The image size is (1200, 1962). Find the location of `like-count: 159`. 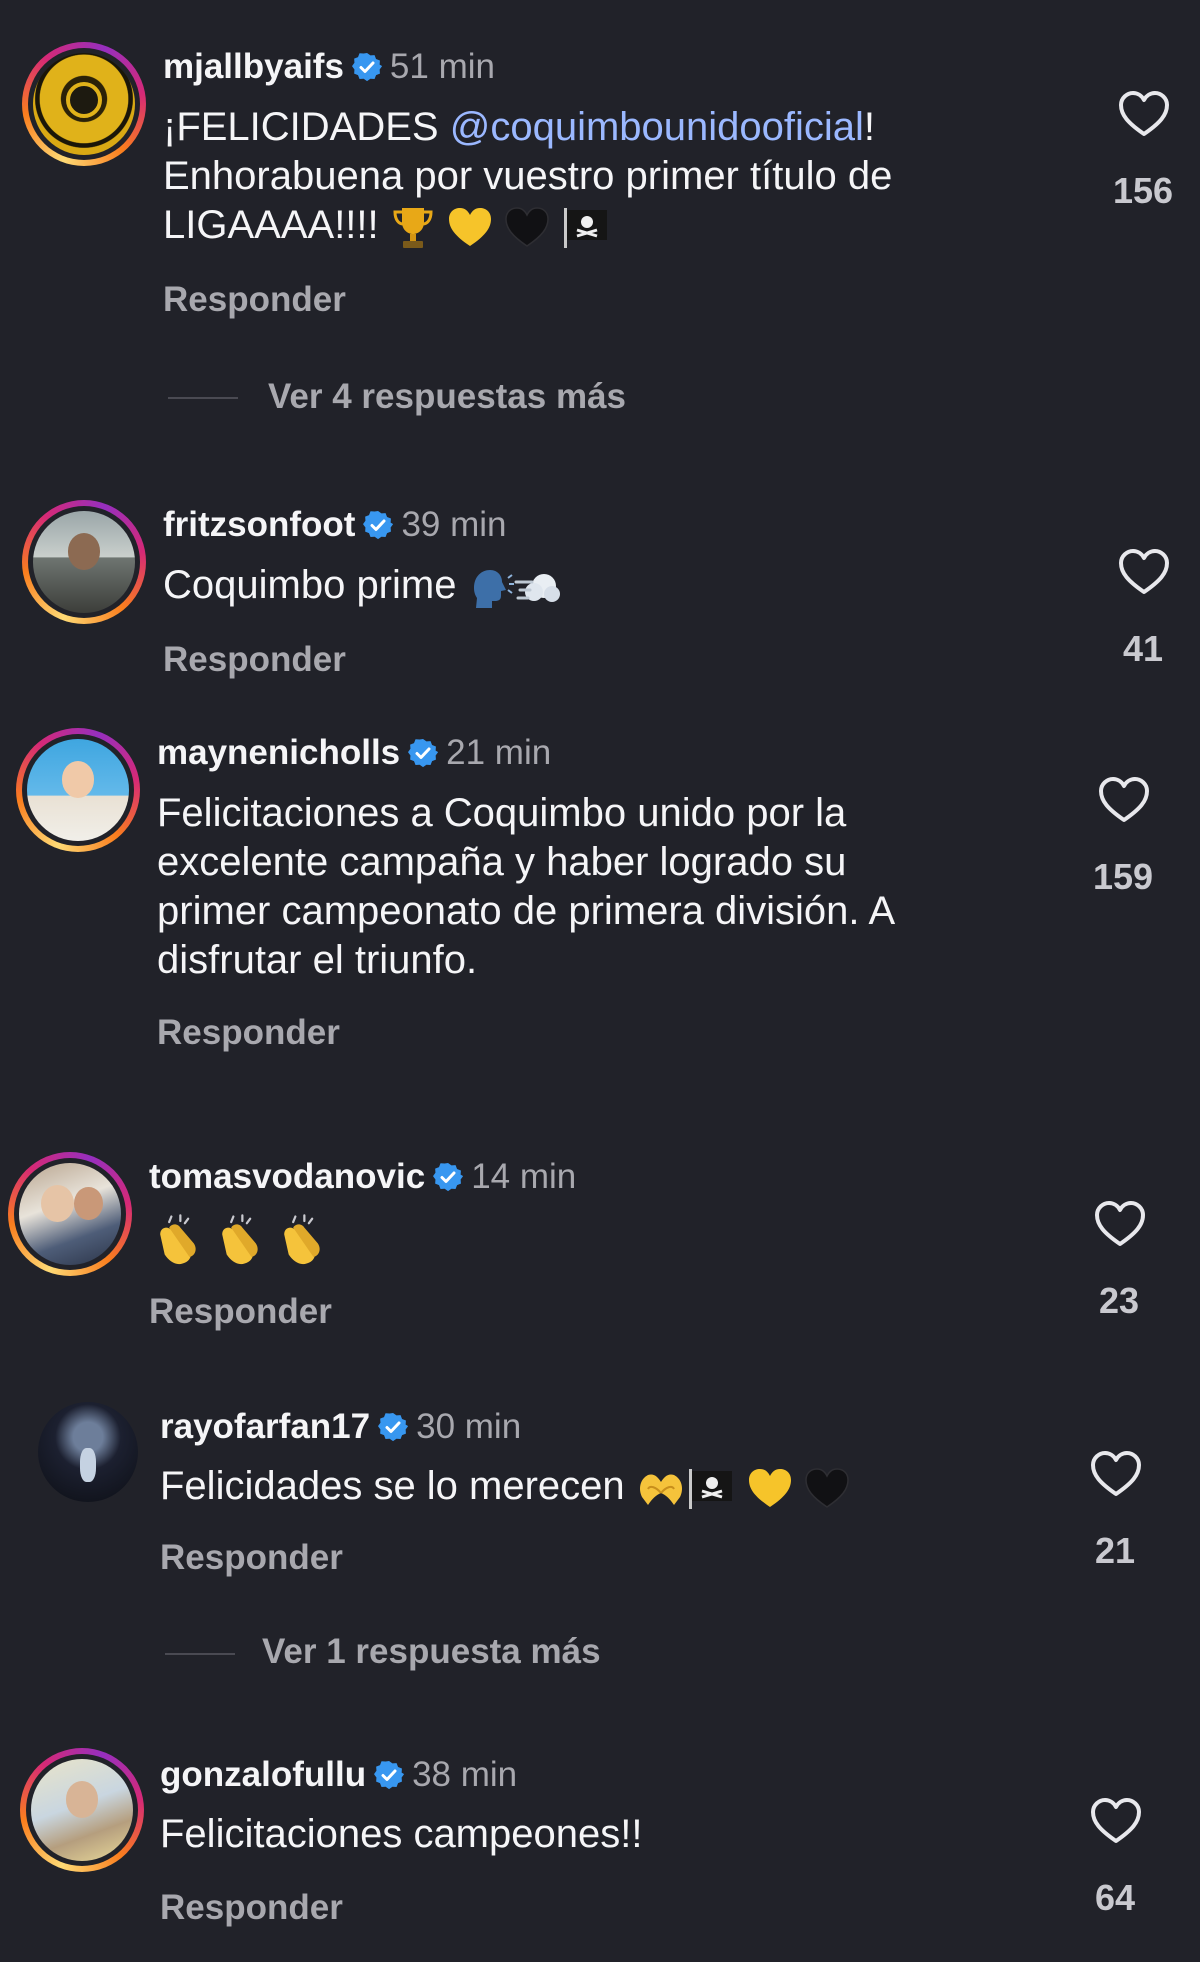

like-count: 159 is located at coordinates (1123, 876).